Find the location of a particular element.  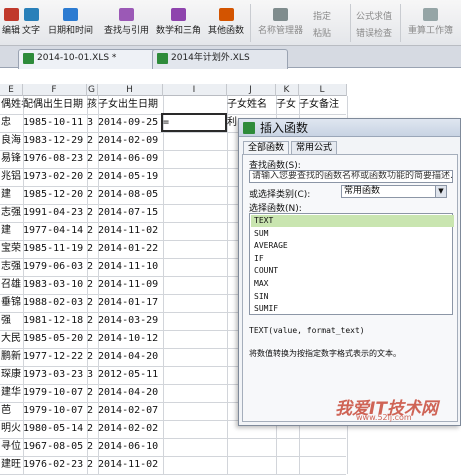

tab-2014-10-01: 2014-10-01.XLS * is located at coordinates (94, 59).